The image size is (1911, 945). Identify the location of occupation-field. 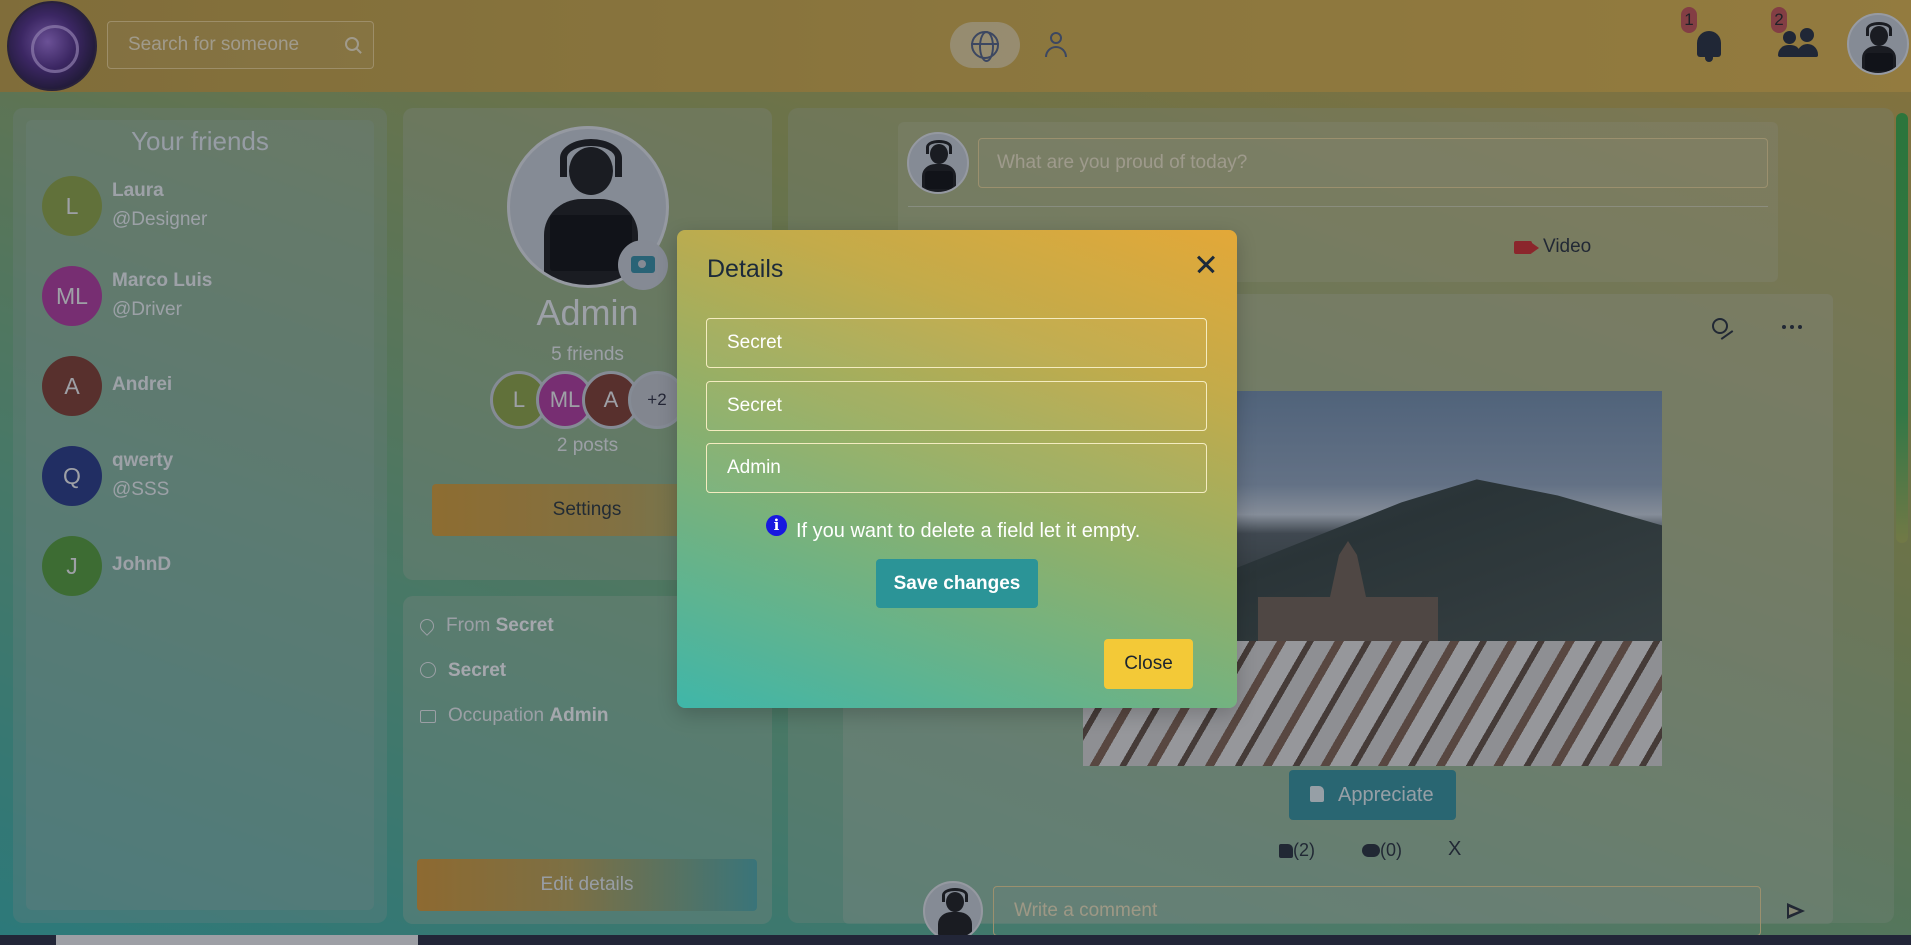
(956, 468).